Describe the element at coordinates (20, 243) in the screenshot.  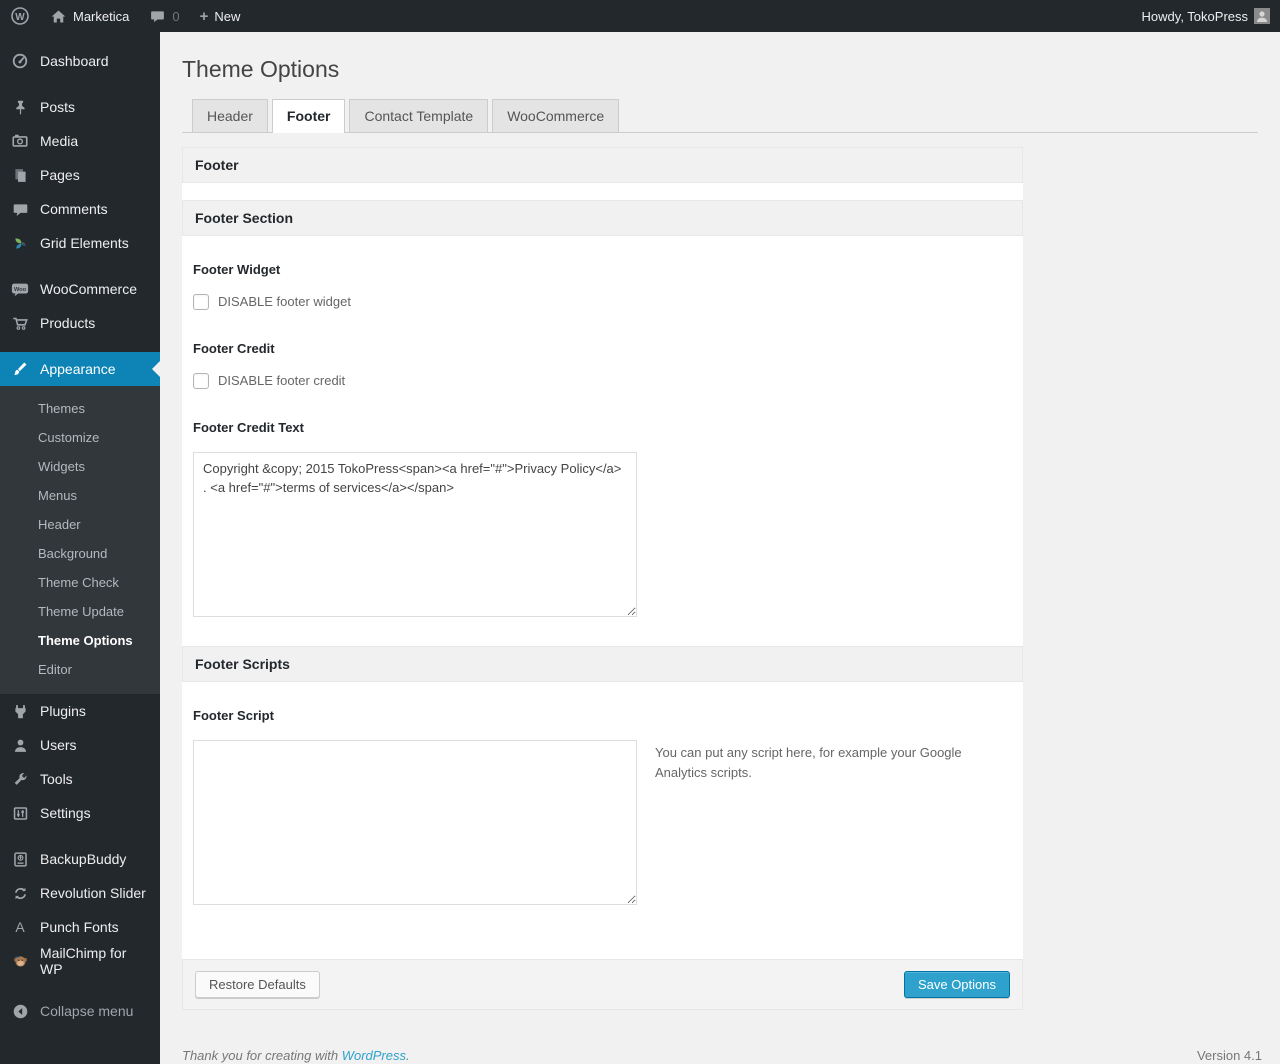
I see `grid-elements-icon` at that location.